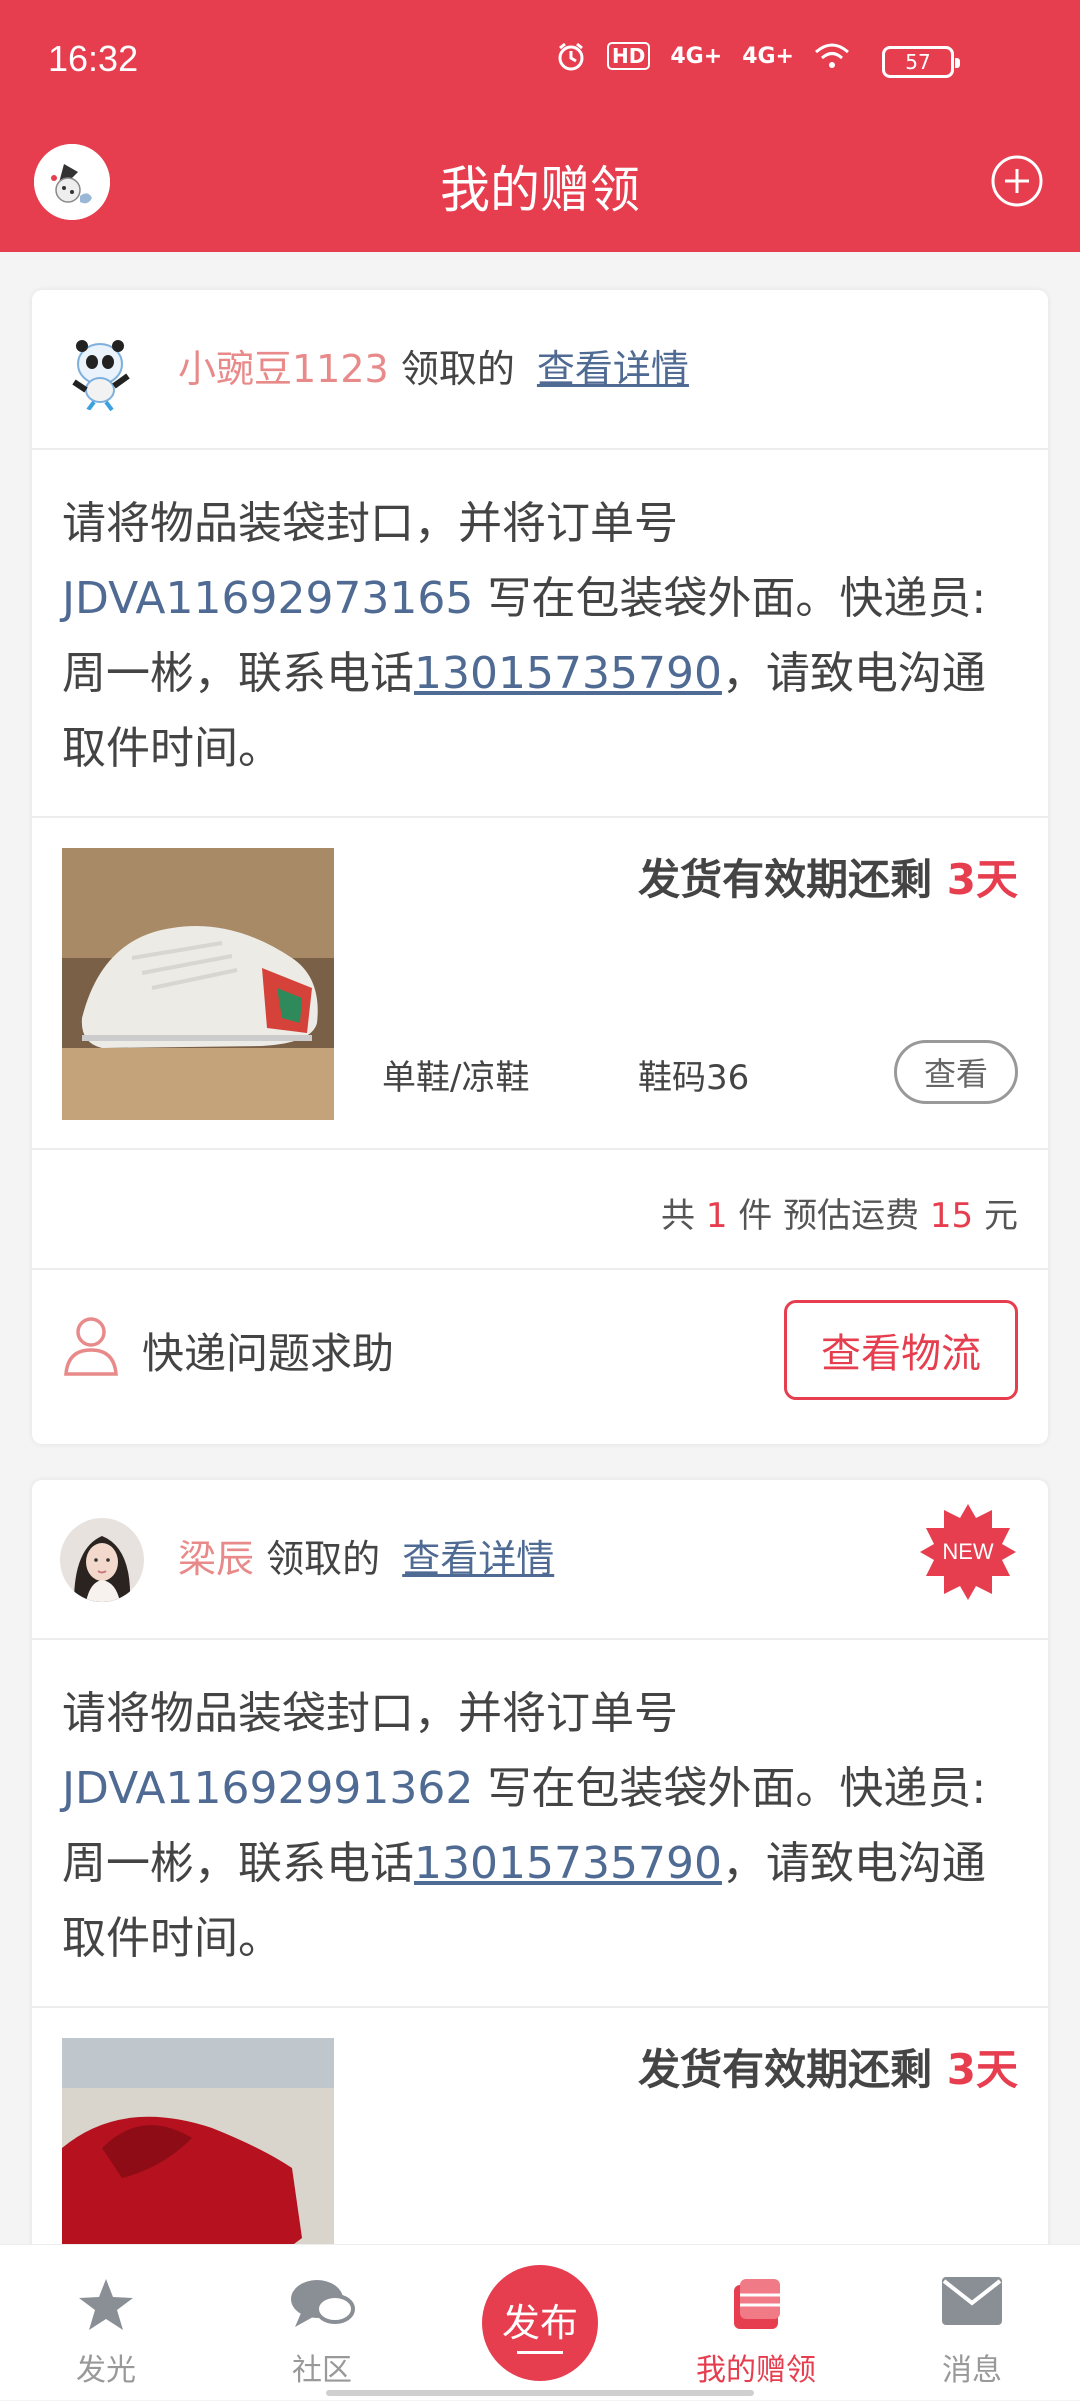  I want to click on hd-icon: HD, so click(629, 56).